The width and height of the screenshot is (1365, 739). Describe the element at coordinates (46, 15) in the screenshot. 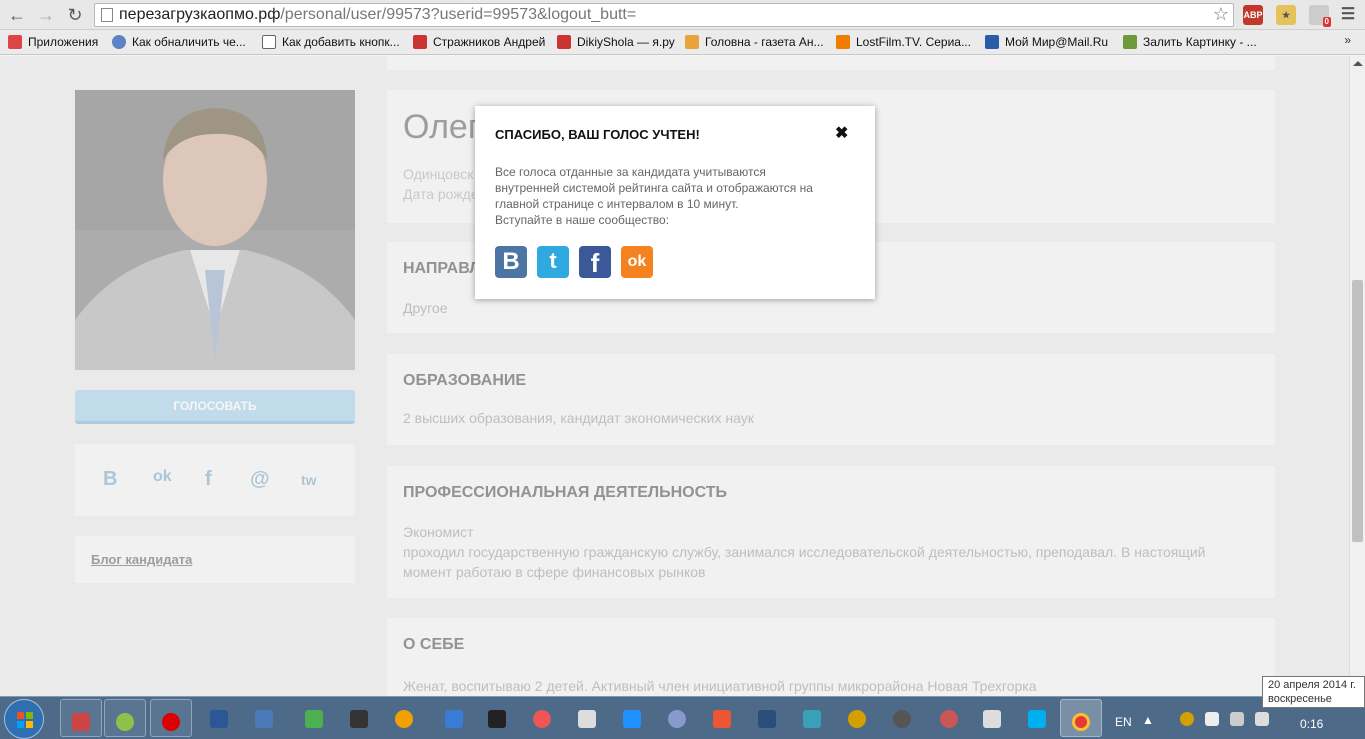

I see `forward-icon: →` at that location.